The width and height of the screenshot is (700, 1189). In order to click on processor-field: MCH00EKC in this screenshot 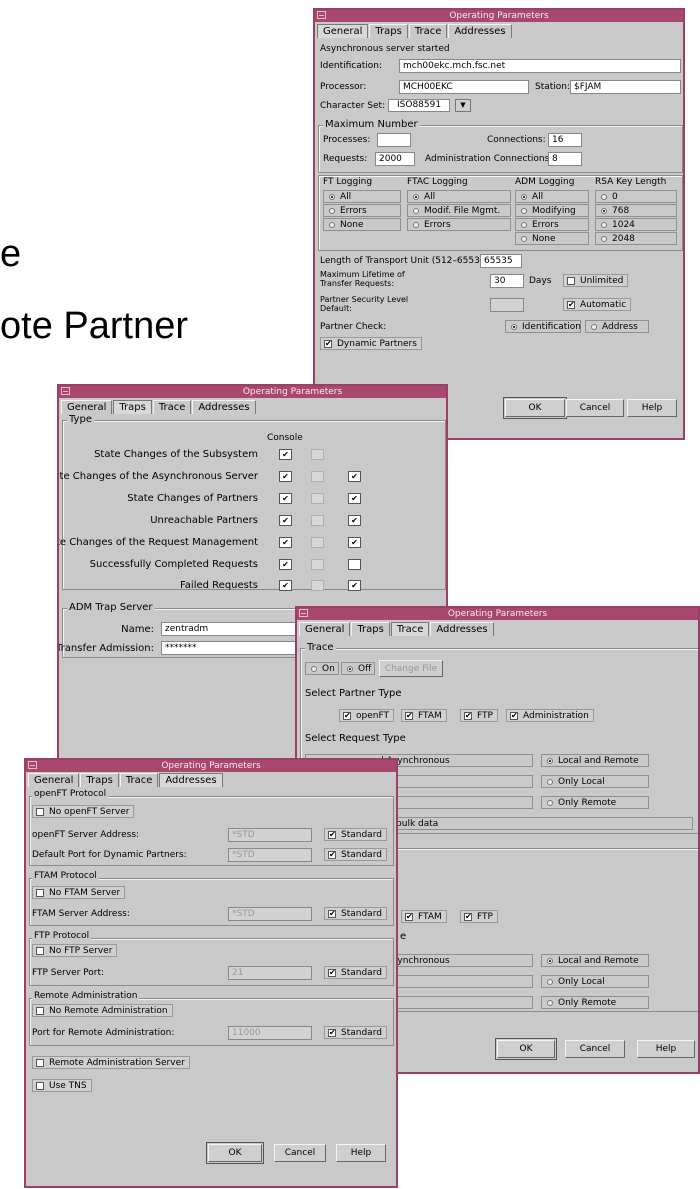, I will do `click(464, 87)`.